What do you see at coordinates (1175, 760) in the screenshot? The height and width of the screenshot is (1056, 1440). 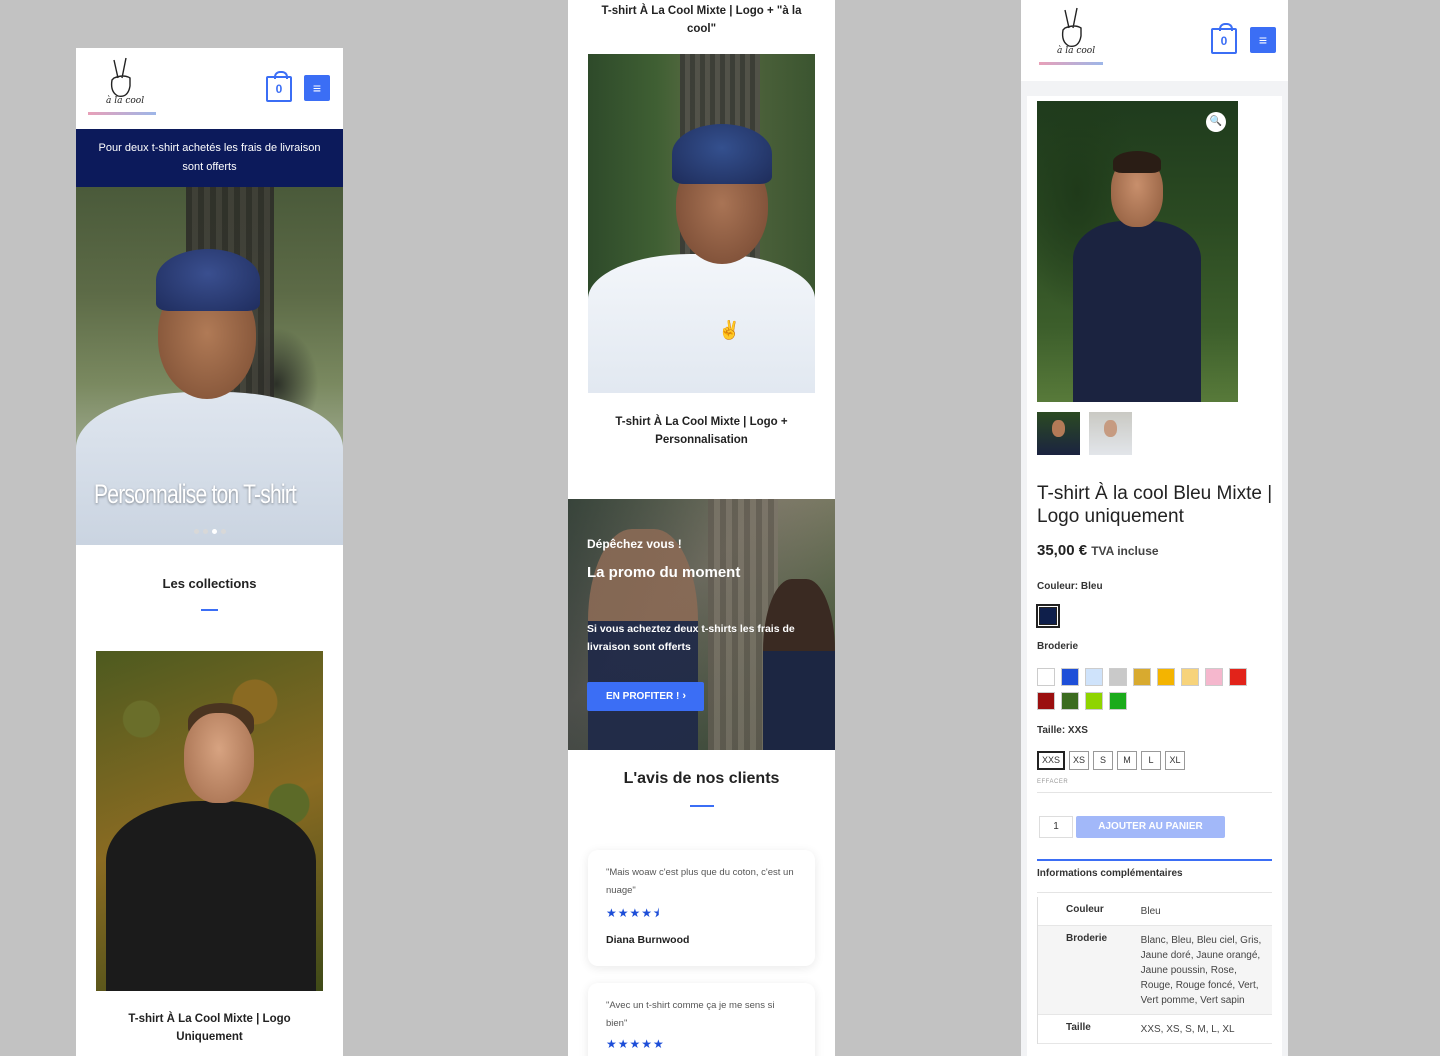 I see `size-option-xl: XL` at bounding box center [1175, 760].